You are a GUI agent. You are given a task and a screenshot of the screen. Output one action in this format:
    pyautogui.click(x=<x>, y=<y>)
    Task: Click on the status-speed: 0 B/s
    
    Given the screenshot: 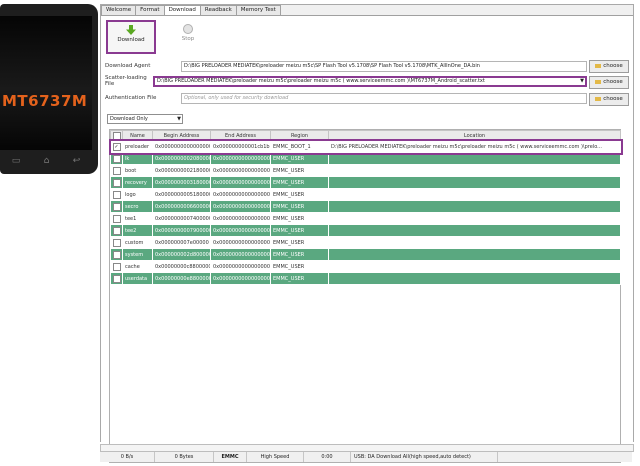 What is the action you would take?
    pyautogui.click(x=127, y=457)
    